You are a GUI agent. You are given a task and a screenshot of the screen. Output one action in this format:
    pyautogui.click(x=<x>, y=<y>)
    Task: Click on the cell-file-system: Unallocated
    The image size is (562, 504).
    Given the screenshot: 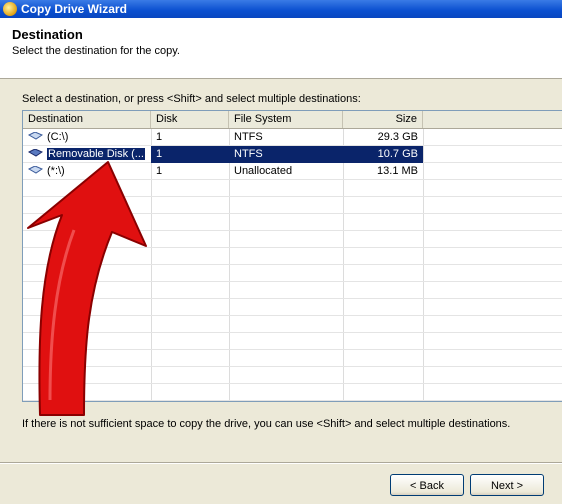 What is the action you would take?
    pyautogui.click(x=263, y=171)
    